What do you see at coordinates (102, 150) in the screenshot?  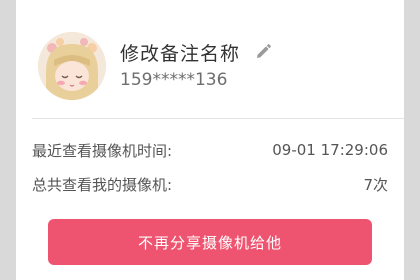 I see `last-view-label: 最近查看摄像机时间:` at bounding box center [102, 150].